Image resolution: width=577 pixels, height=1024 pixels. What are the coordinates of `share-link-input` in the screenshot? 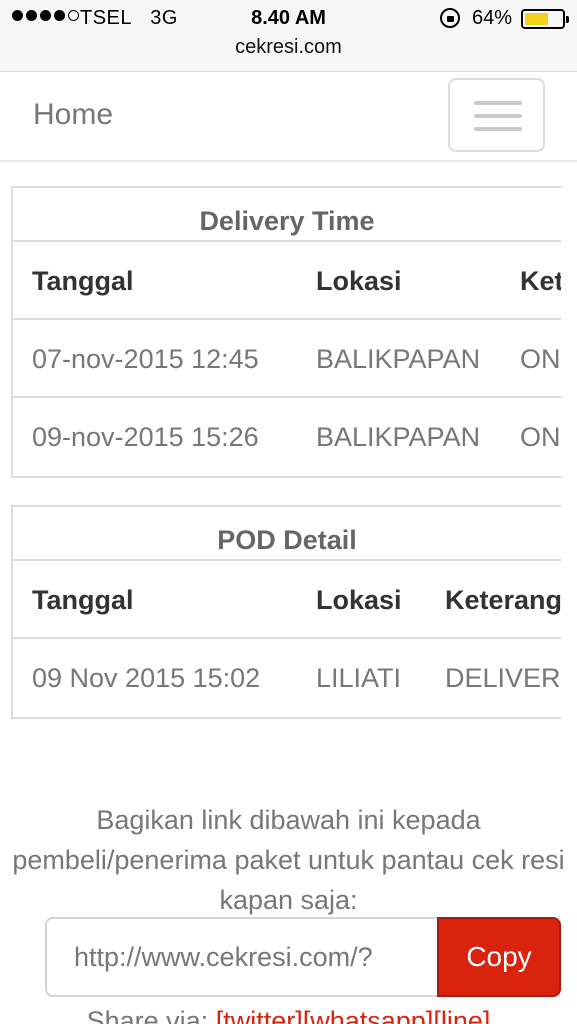 It's located at (241, 957).